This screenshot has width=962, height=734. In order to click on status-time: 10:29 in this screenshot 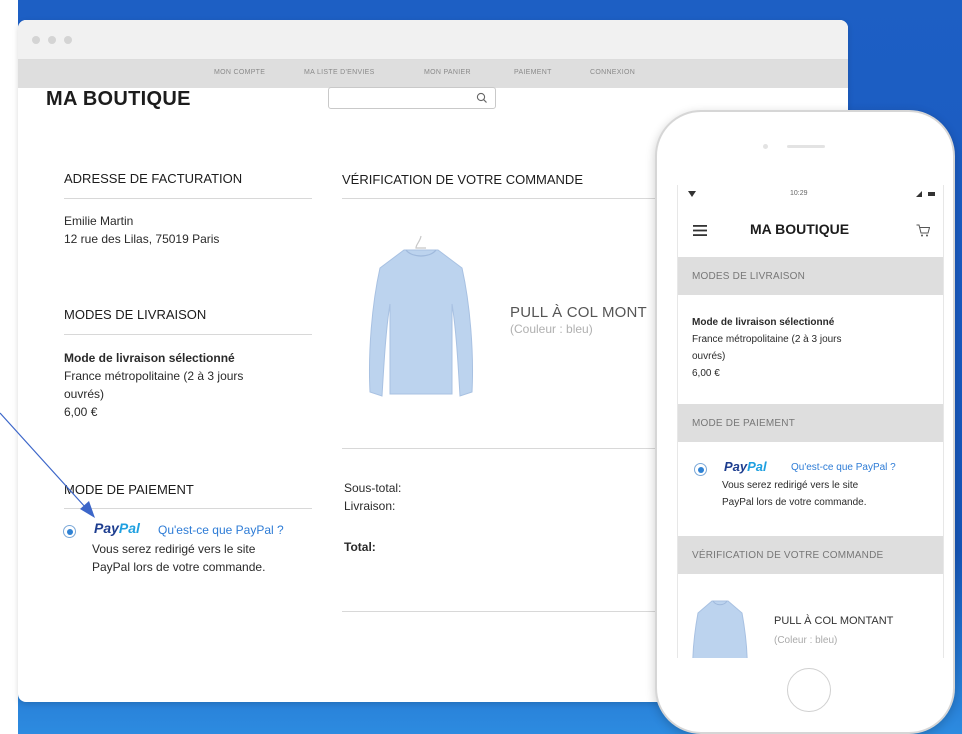, I will do `click(799, 193)`.